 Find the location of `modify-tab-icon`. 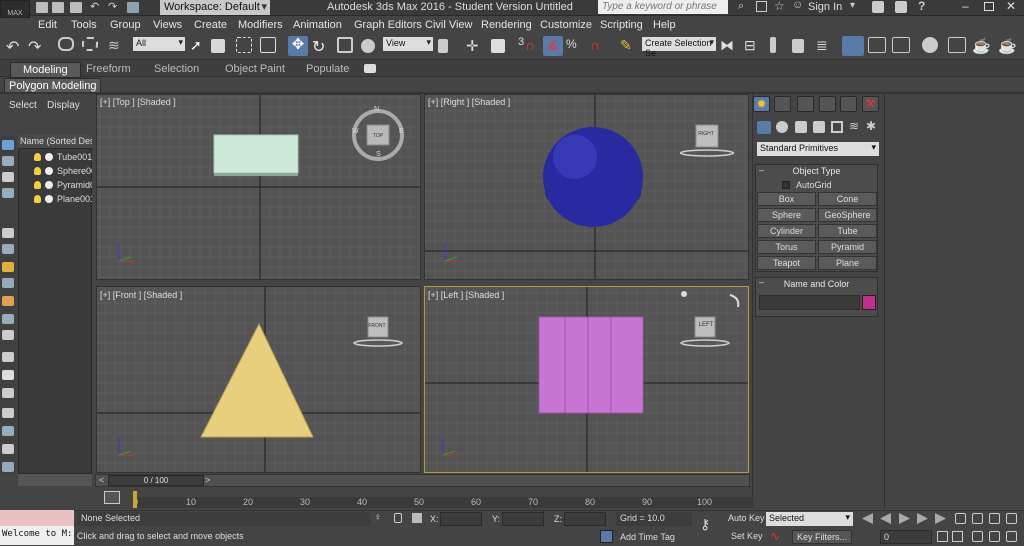

modify-tab-icon is located at coordinates (782, 104).